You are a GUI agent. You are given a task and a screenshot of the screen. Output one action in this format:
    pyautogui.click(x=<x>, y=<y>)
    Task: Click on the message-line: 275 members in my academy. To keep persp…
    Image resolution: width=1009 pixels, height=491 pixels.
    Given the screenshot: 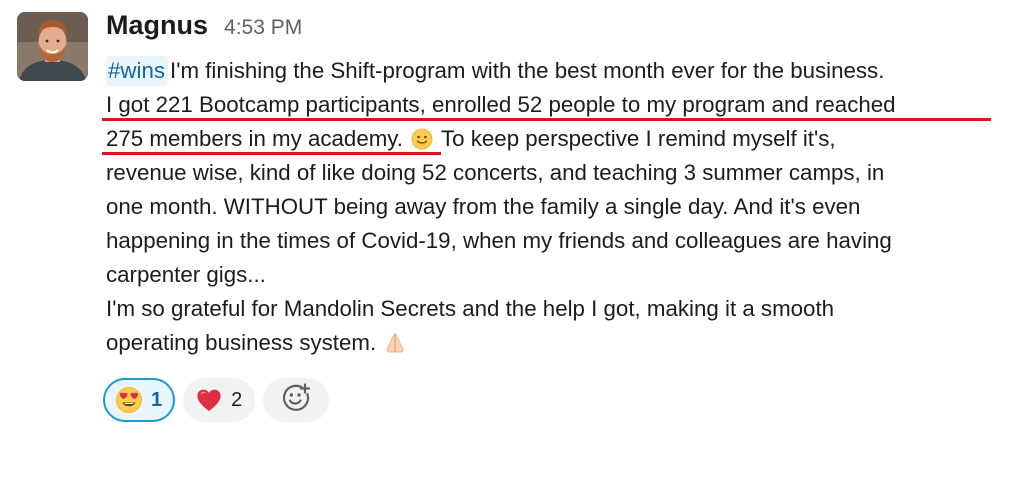 What is the action you would take?
    pyautogui.click(x=553, y=139)
    